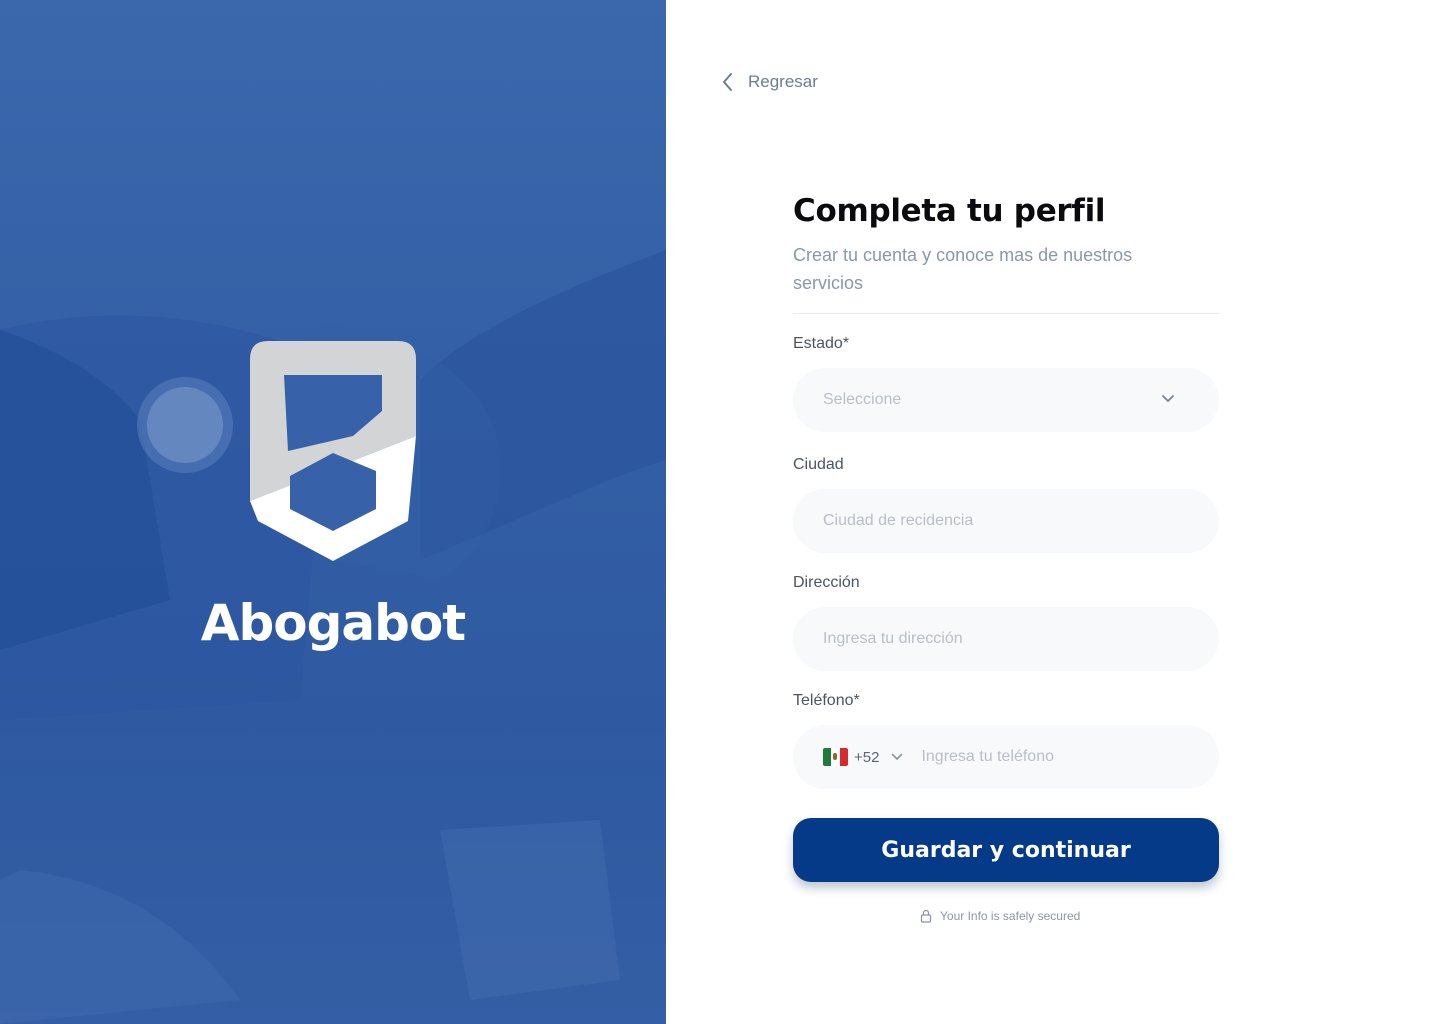 The width and height of the screenshot is (1440, 1024). What do you see at coordinates (926, 916) in the screenshot?
I see `lock-icon` at bounding box center [926, 916].